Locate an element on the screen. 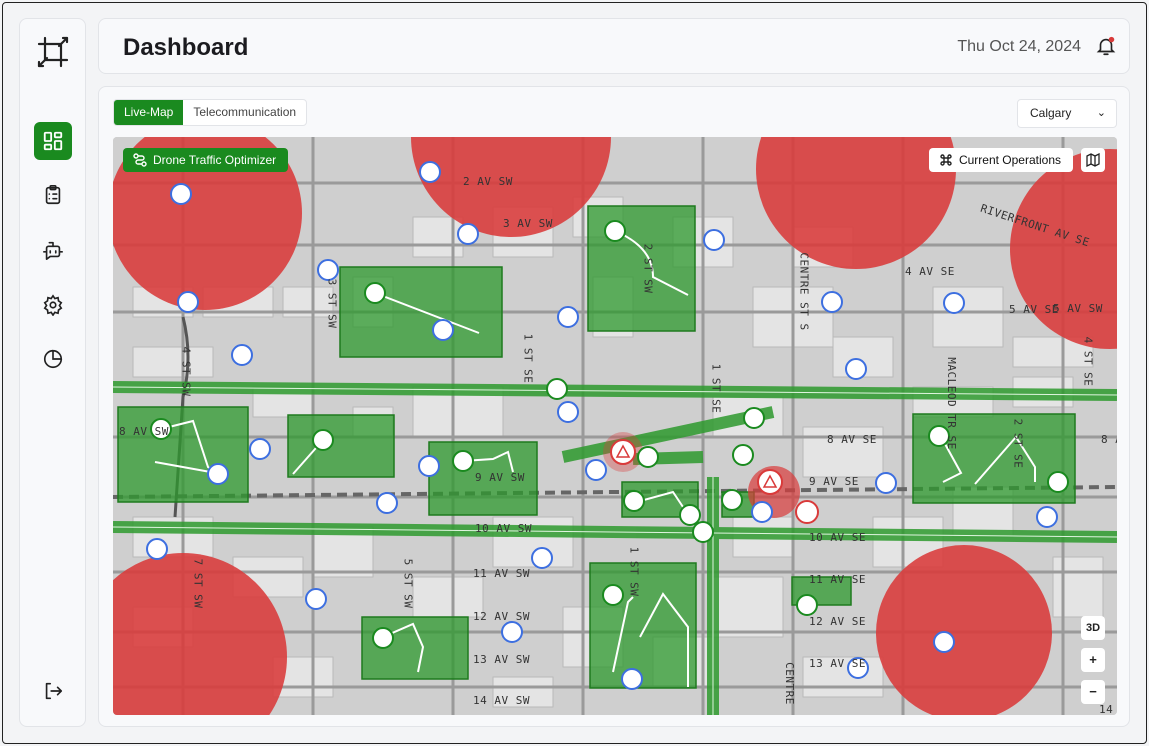 This screenshot has height=746, width=1149. tab-telecommunication: Telecommunication is located at coordinates (244, 112).